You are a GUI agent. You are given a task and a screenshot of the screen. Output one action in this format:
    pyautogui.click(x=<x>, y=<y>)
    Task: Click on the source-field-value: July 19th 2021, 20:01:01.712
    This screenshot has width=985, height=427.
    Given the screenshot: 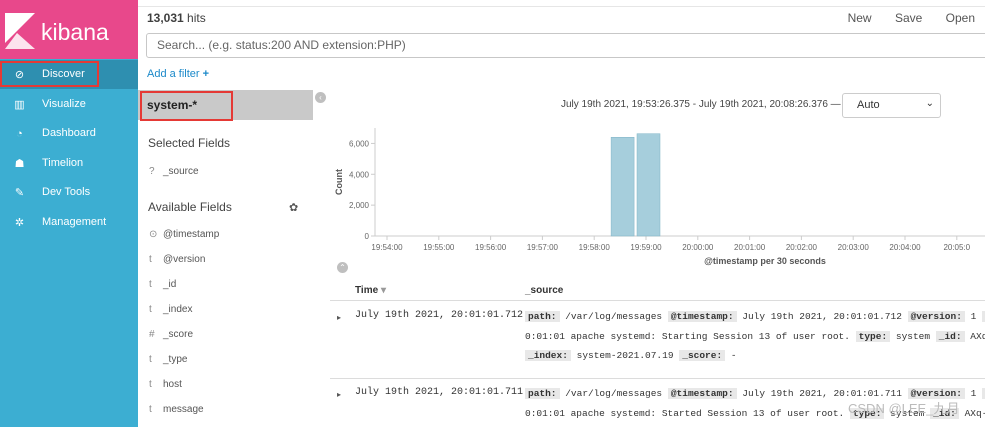 What is the action you would take?
    pyautogui.click(x=822, y=316)
    